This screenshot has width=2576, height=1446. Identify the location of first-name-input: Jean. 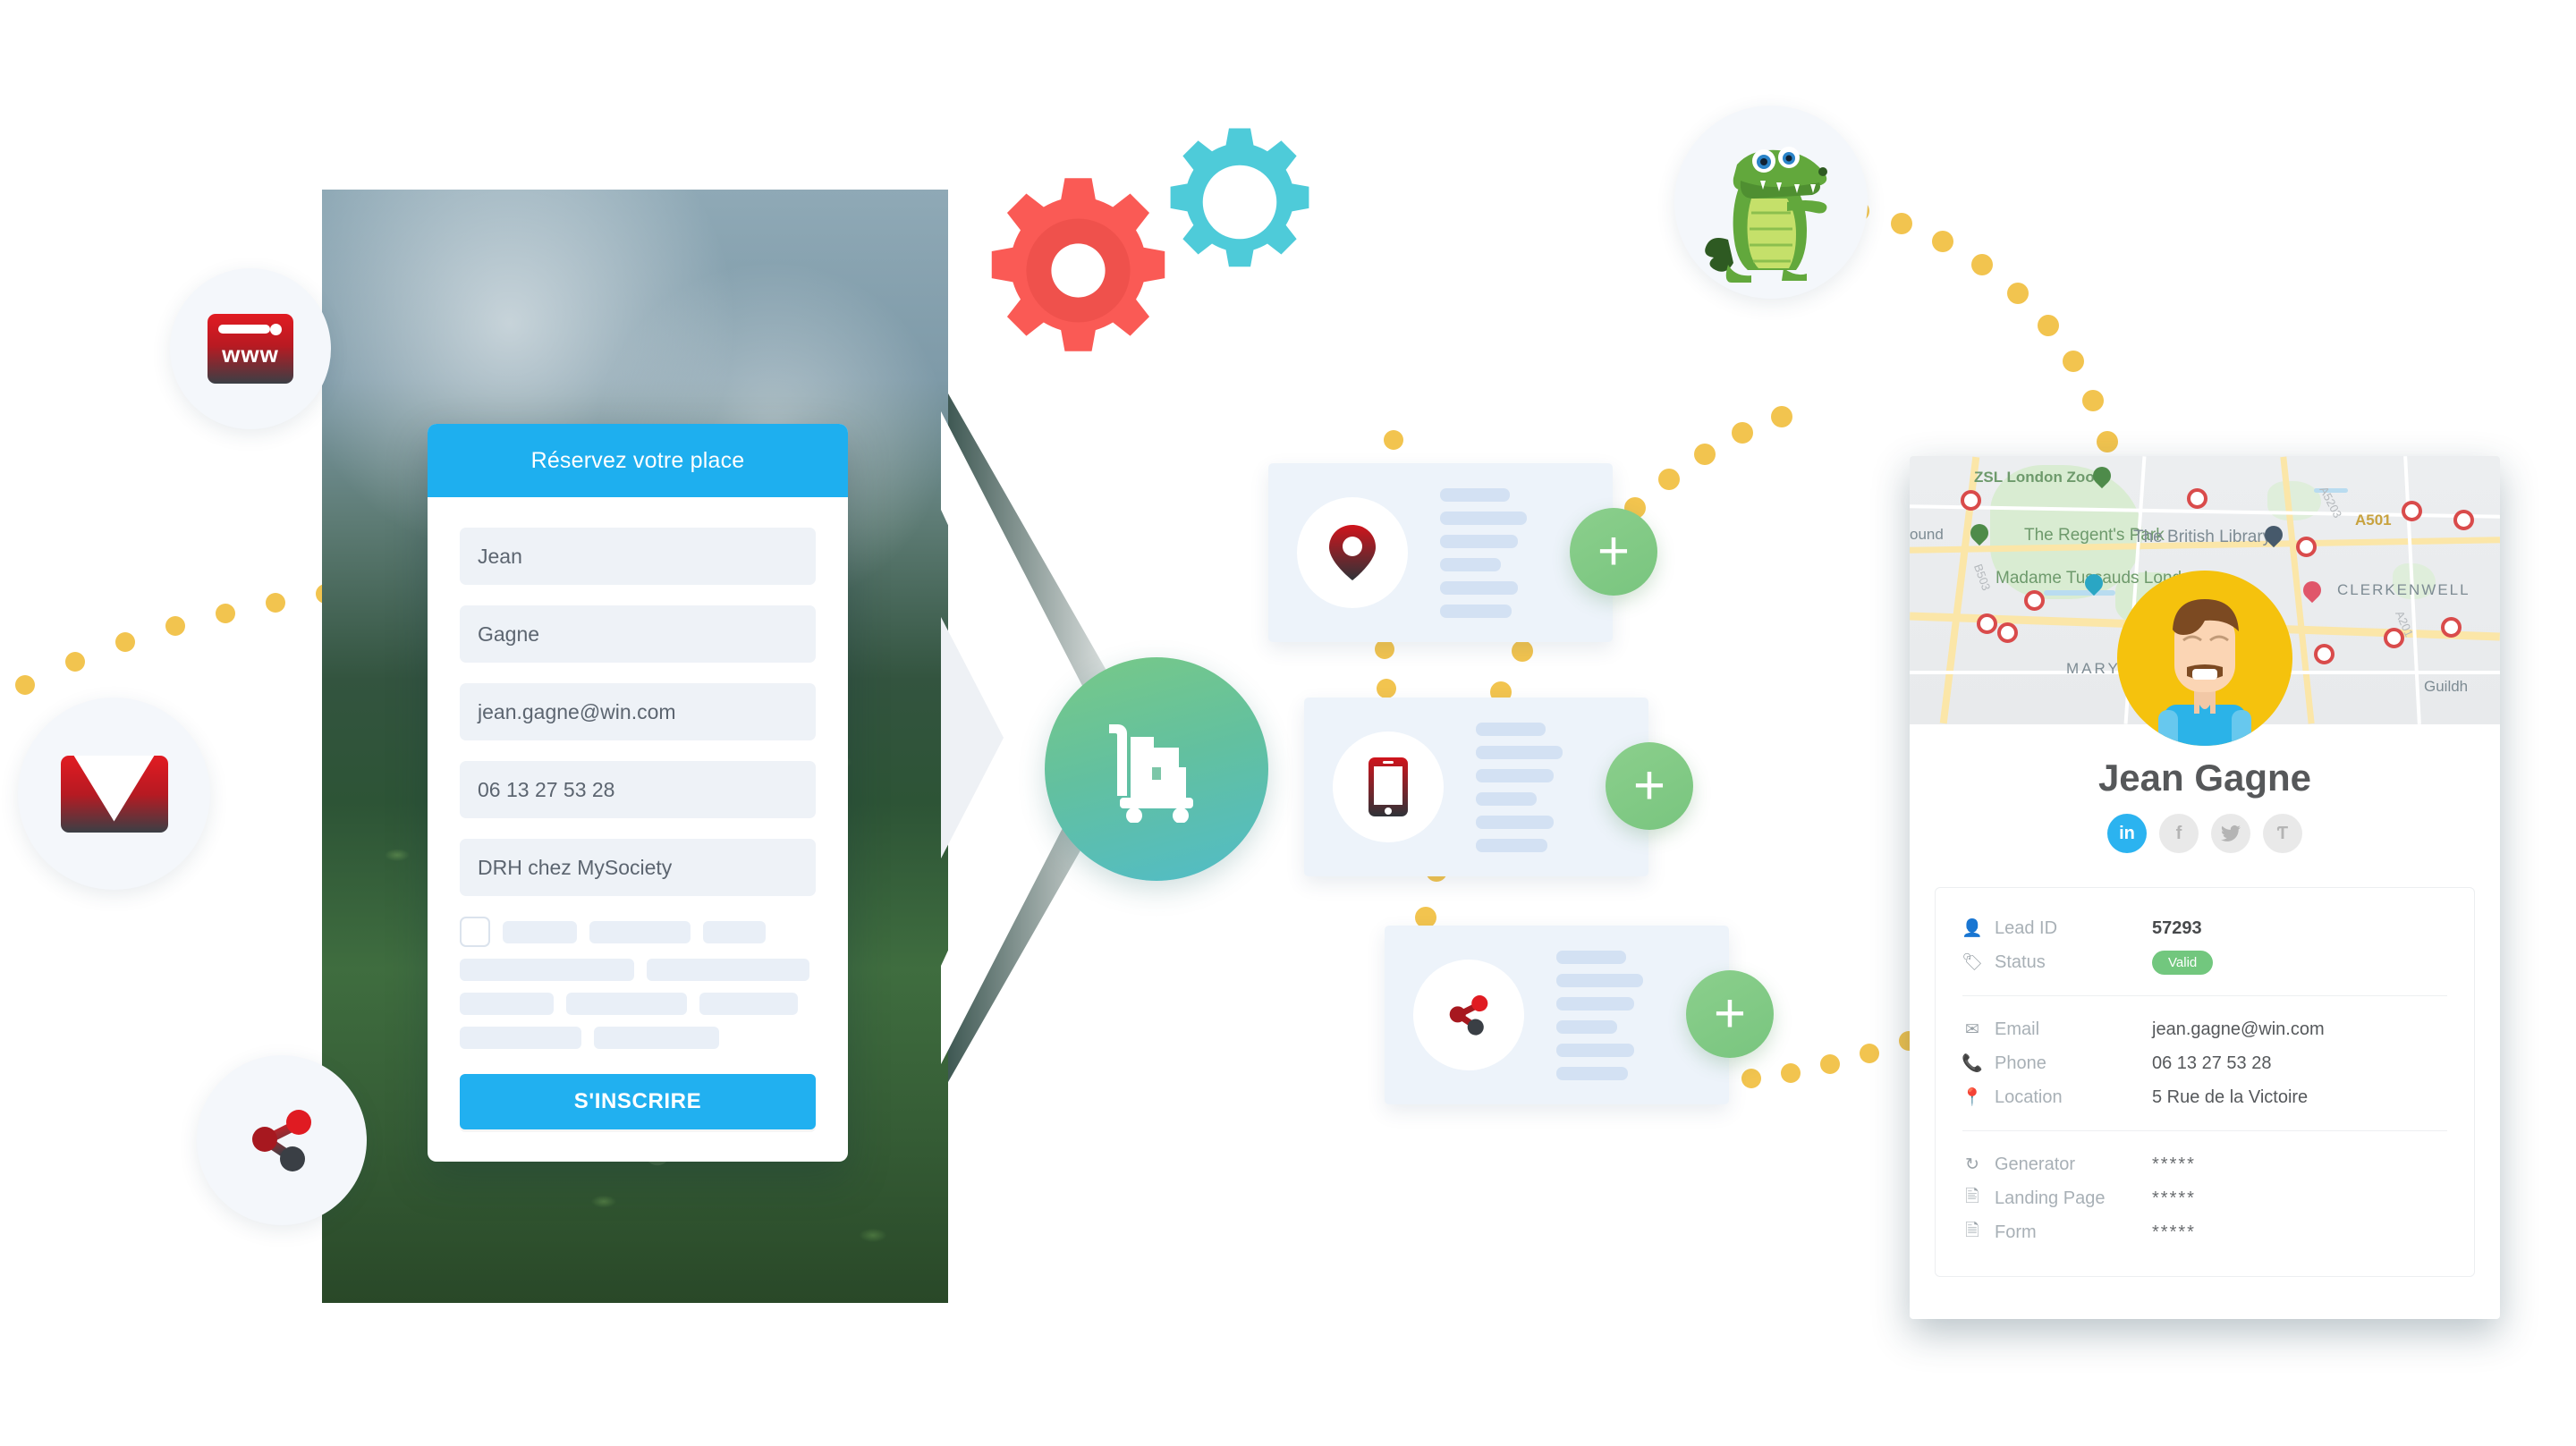
(638, 556).